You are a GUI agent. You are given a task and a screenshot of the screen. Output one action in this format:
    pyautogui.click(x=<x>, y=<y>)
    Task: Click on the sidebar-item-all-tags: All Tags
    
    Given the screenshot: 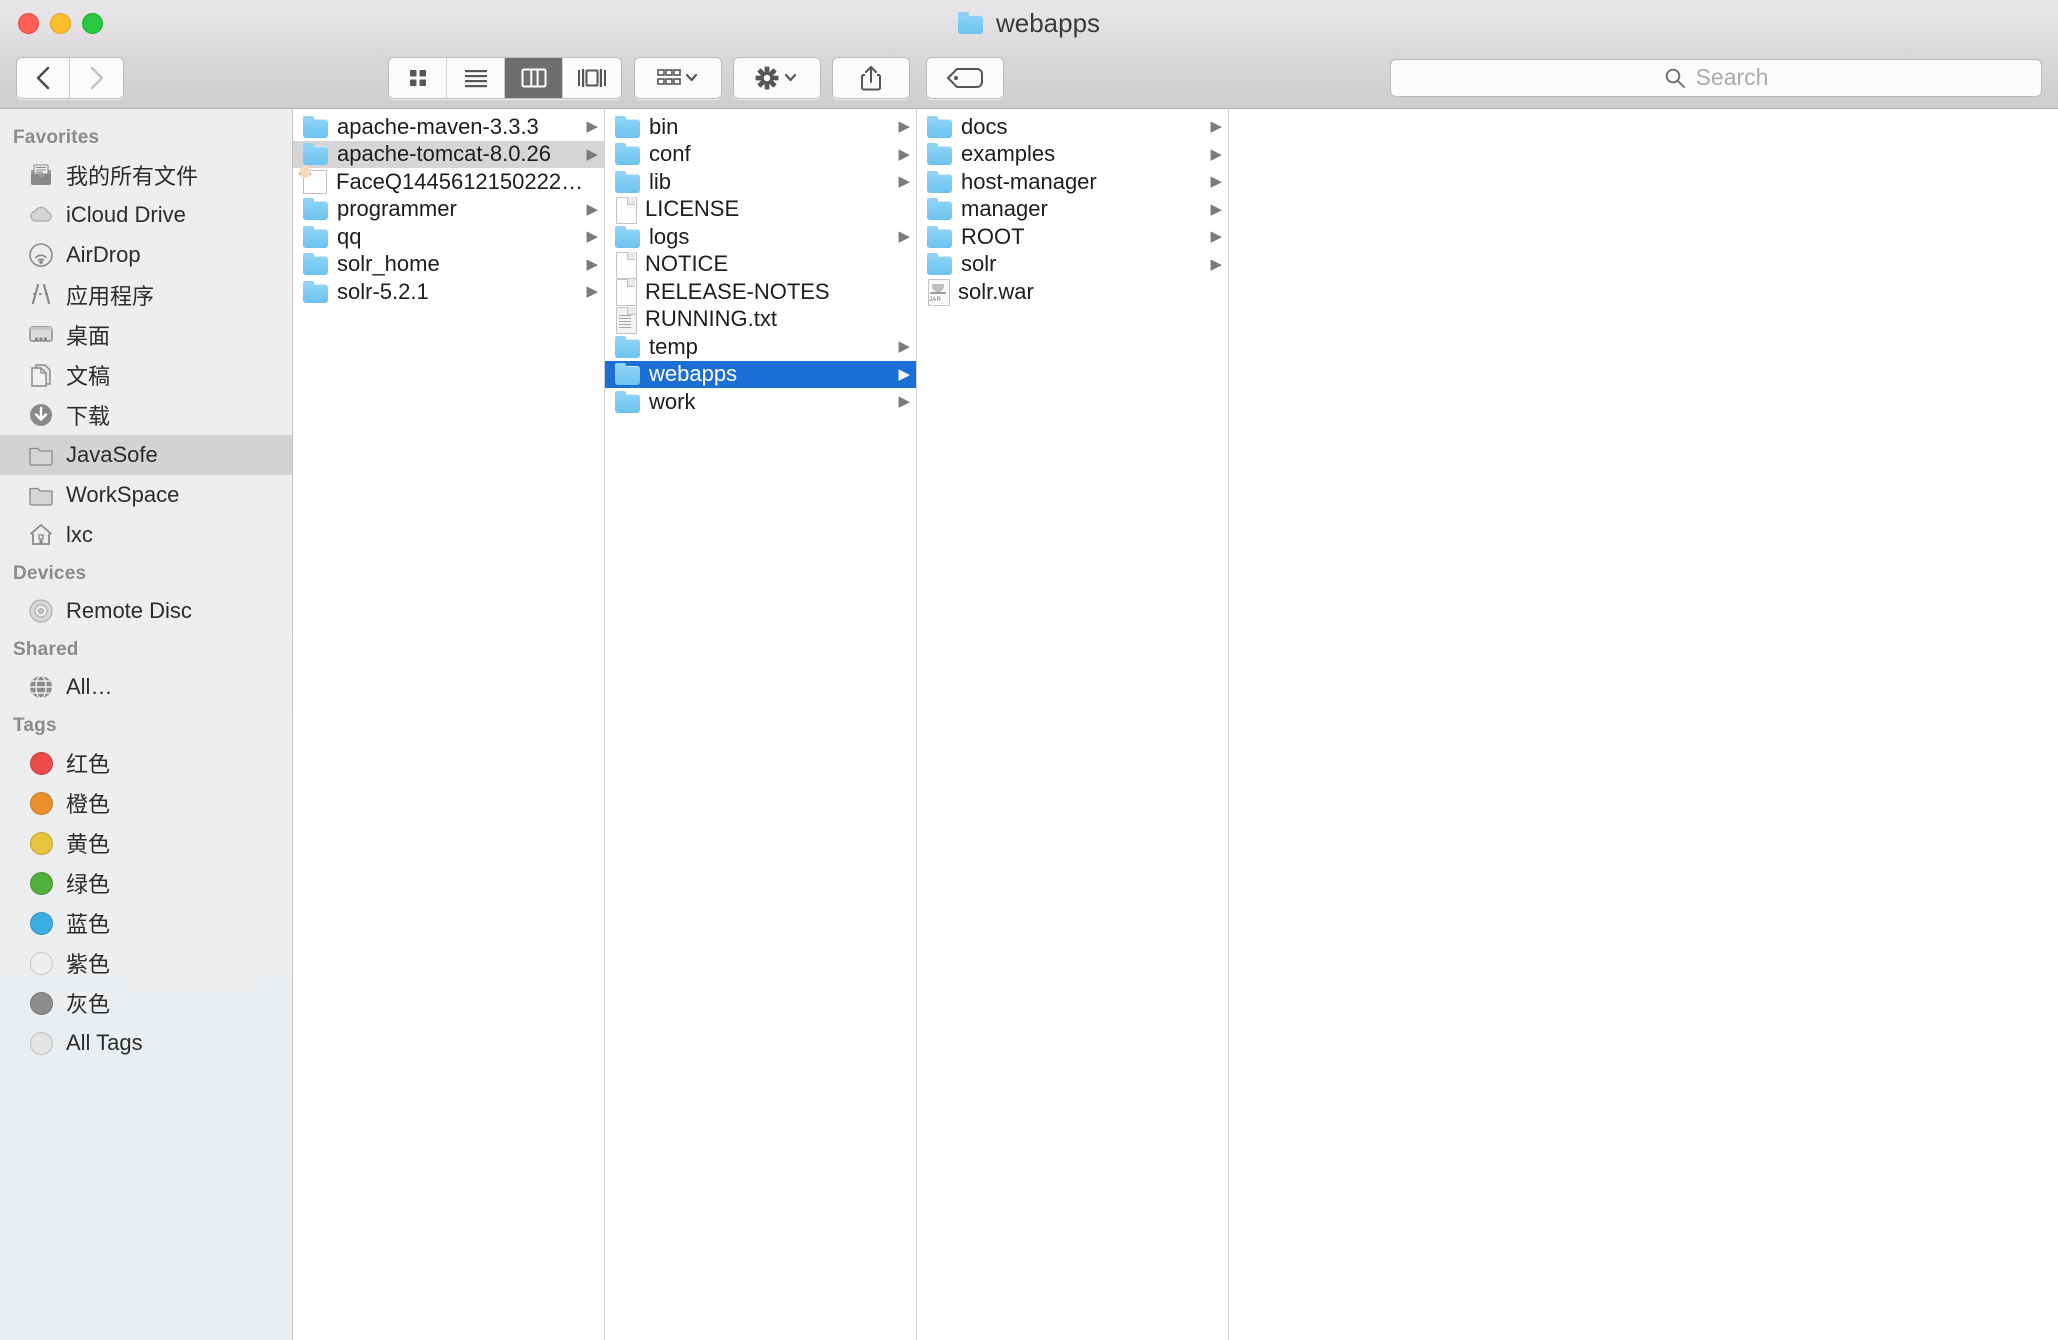 What is the action you would take?
    pyautogui.click(x=146, y=1043)
    